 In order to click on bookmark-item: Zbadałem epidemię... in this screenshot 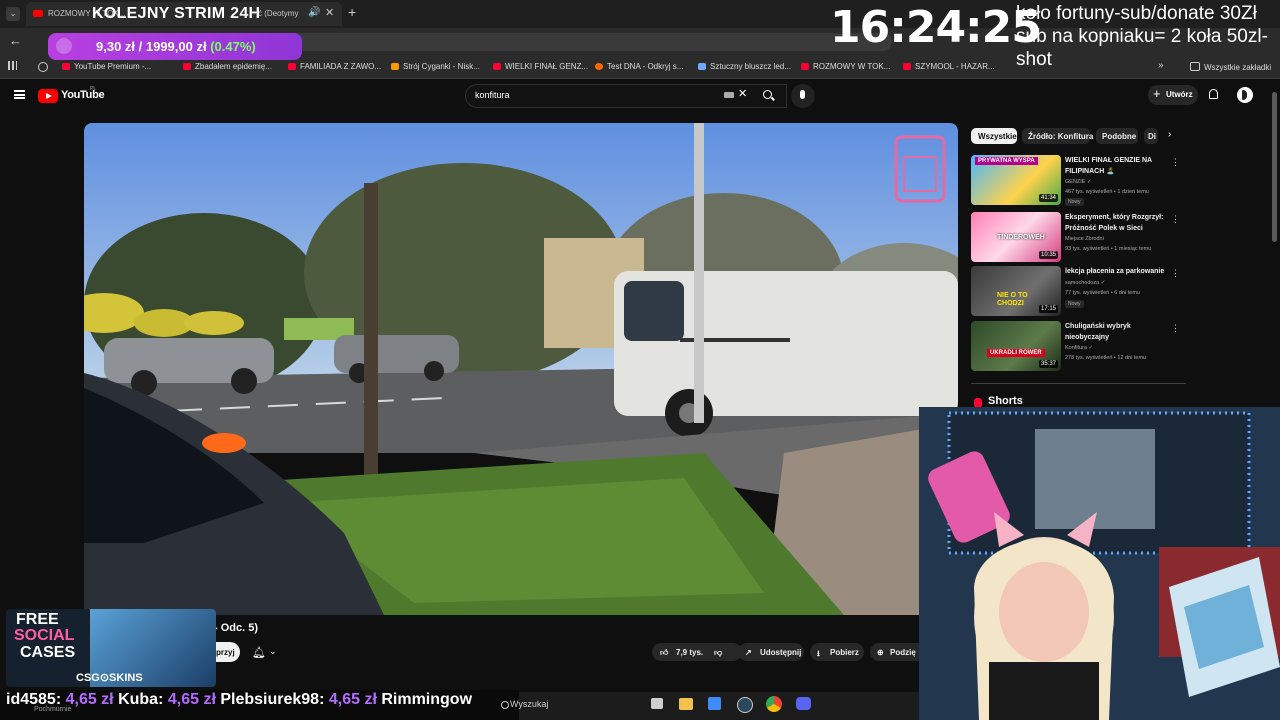, I will do `click(227, 66)`.